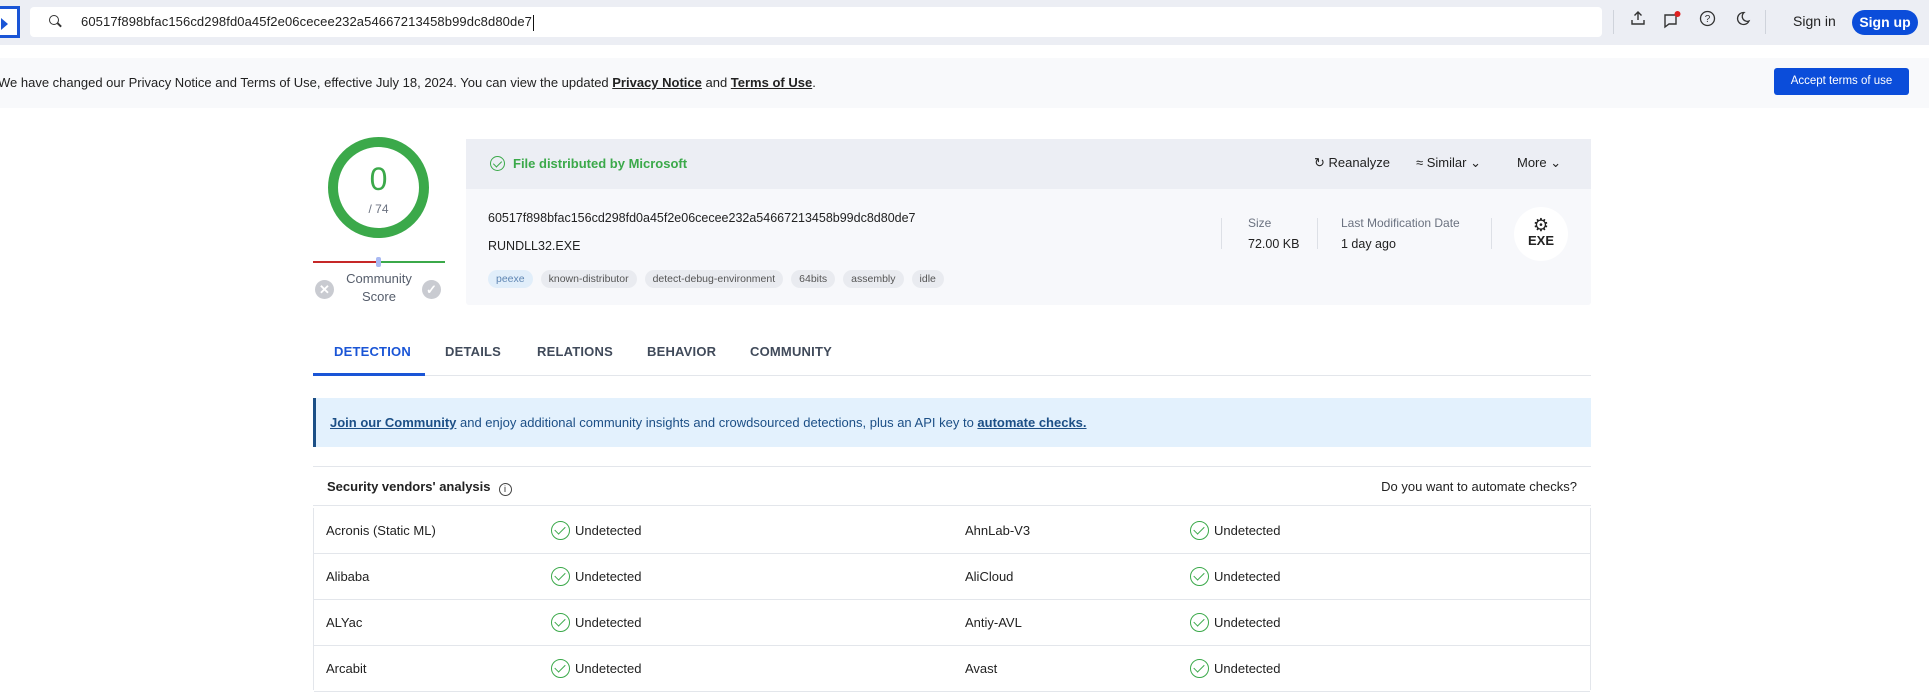  What do you see at coordinates (1541, 234) in the screenshot?
I see `exe-file-type-icon: ⚙ EXE` at bounding box center [1541, 234].